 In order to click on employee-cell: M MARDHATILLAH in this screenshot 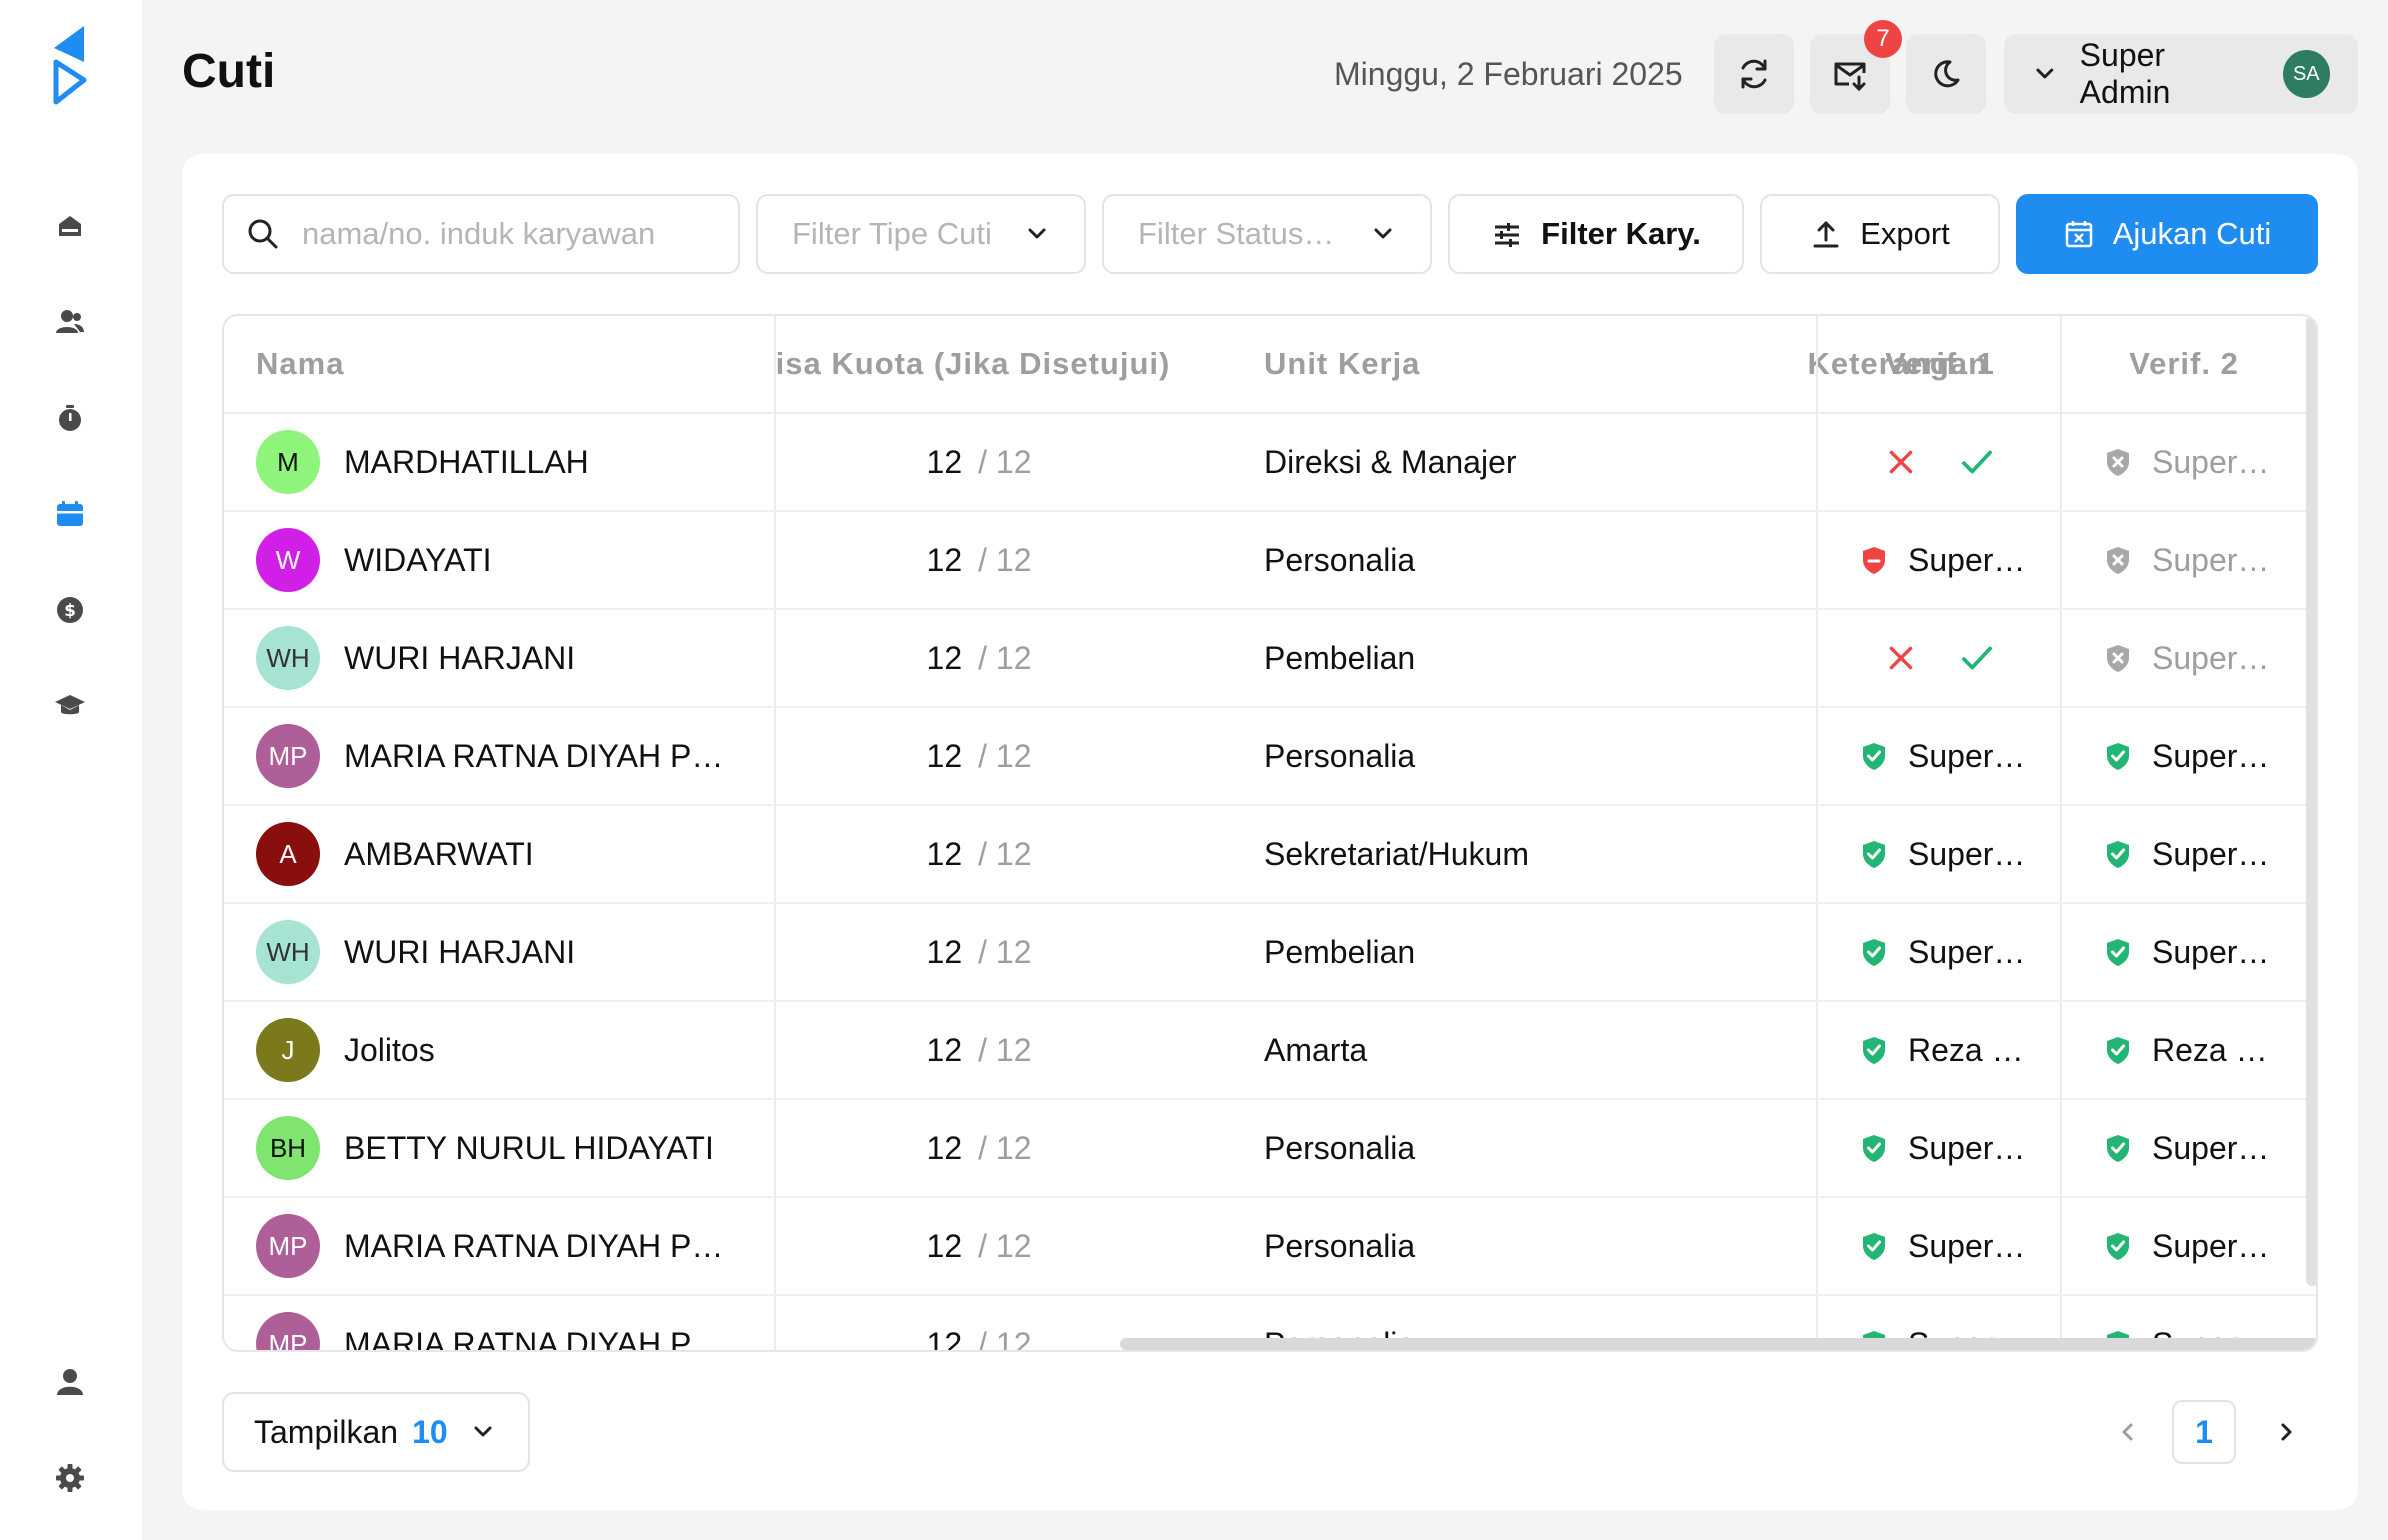, I will do `click(506, 462)`.